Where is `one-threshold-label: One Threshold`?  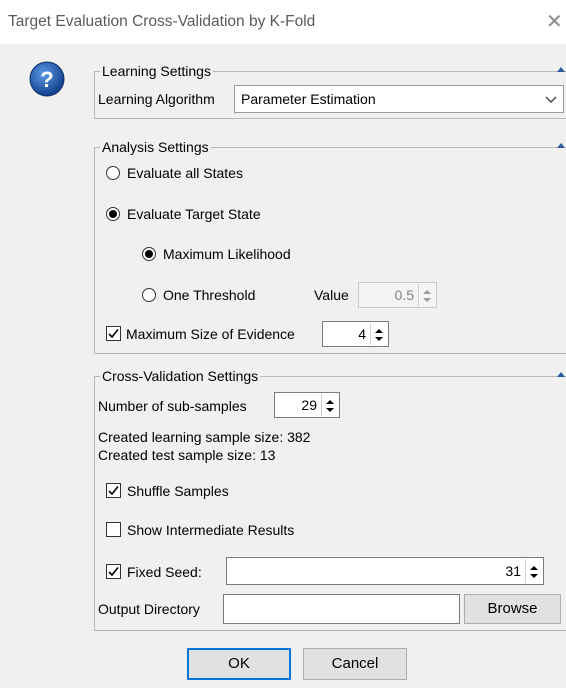 one-threshold-label: One Threshold is located at coordinates (209, 295).